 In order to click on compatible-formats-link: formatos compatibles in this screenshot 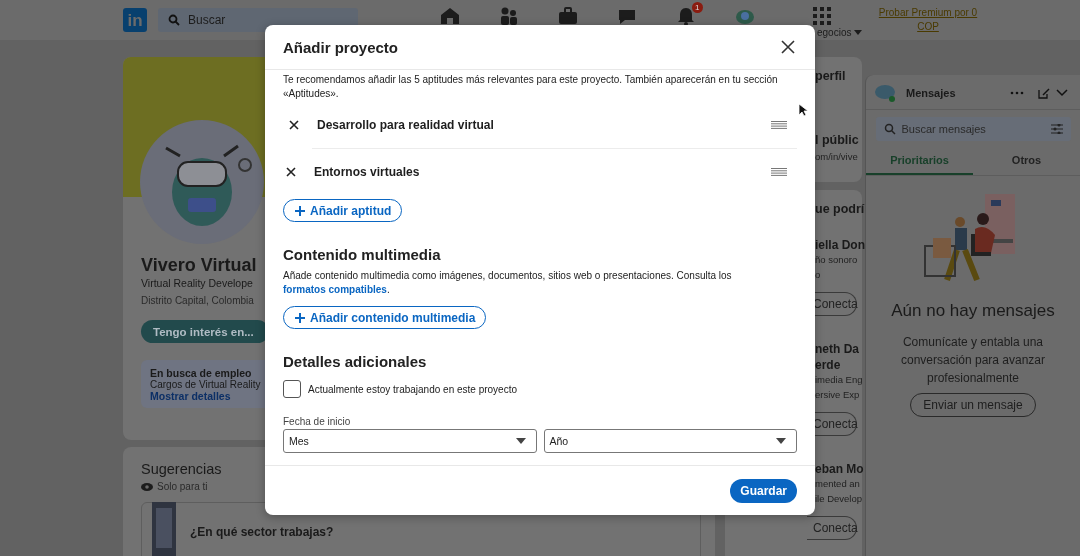, I will do `click(335, 289)`.